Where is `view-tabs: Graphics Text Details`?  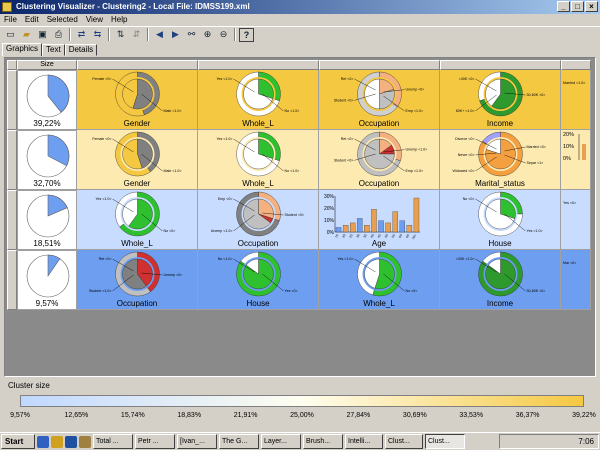
view-tabs: Graphics Text Details is located at coordinates (50, 49).